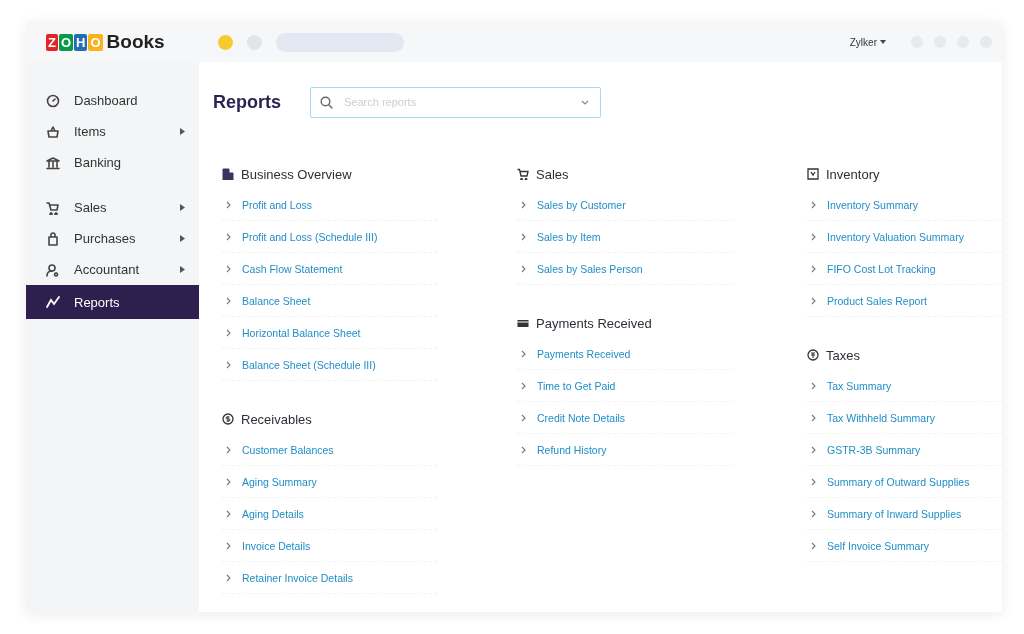 This screenshot has height=634, width=1024. Describe the element at coordinates (296, 174) in the screenshot. I see `section-heading: Business Overview` at that location.